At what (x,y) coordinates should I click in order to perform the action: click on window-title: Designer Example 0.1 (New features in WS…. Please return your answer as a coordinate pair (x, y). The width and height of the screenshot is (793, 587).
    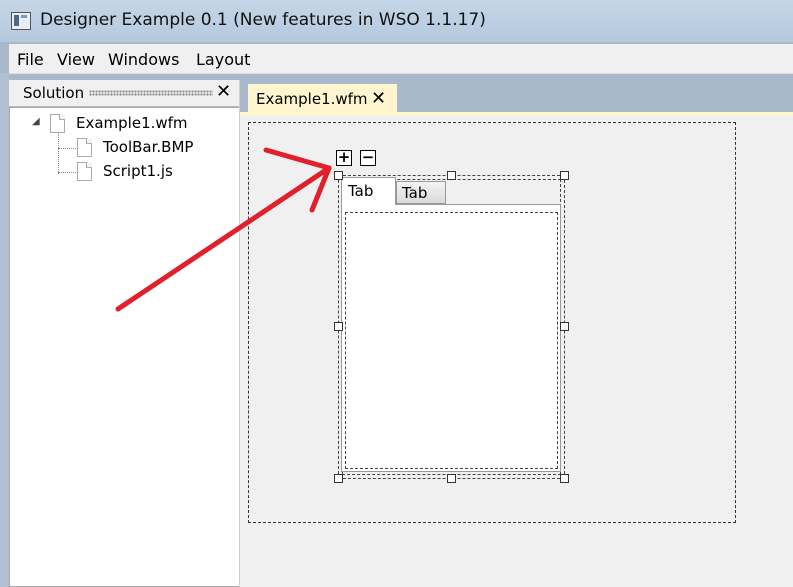
    Looking at the image, I should click on (263, 20).